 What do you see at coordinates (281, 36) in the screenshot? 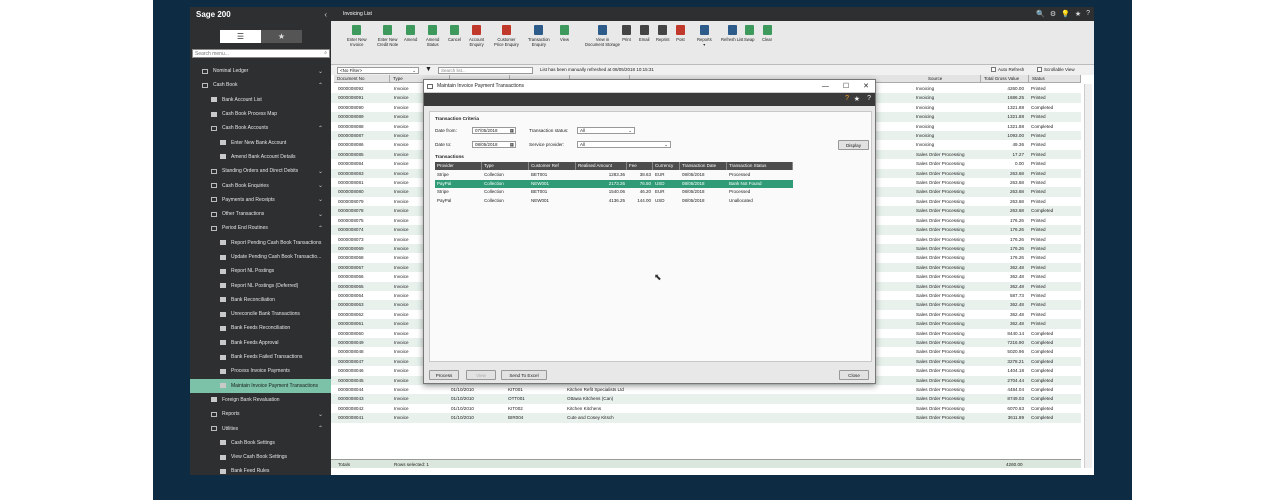
I see `favourites-tab: ★` at bounding box center [281, 36].